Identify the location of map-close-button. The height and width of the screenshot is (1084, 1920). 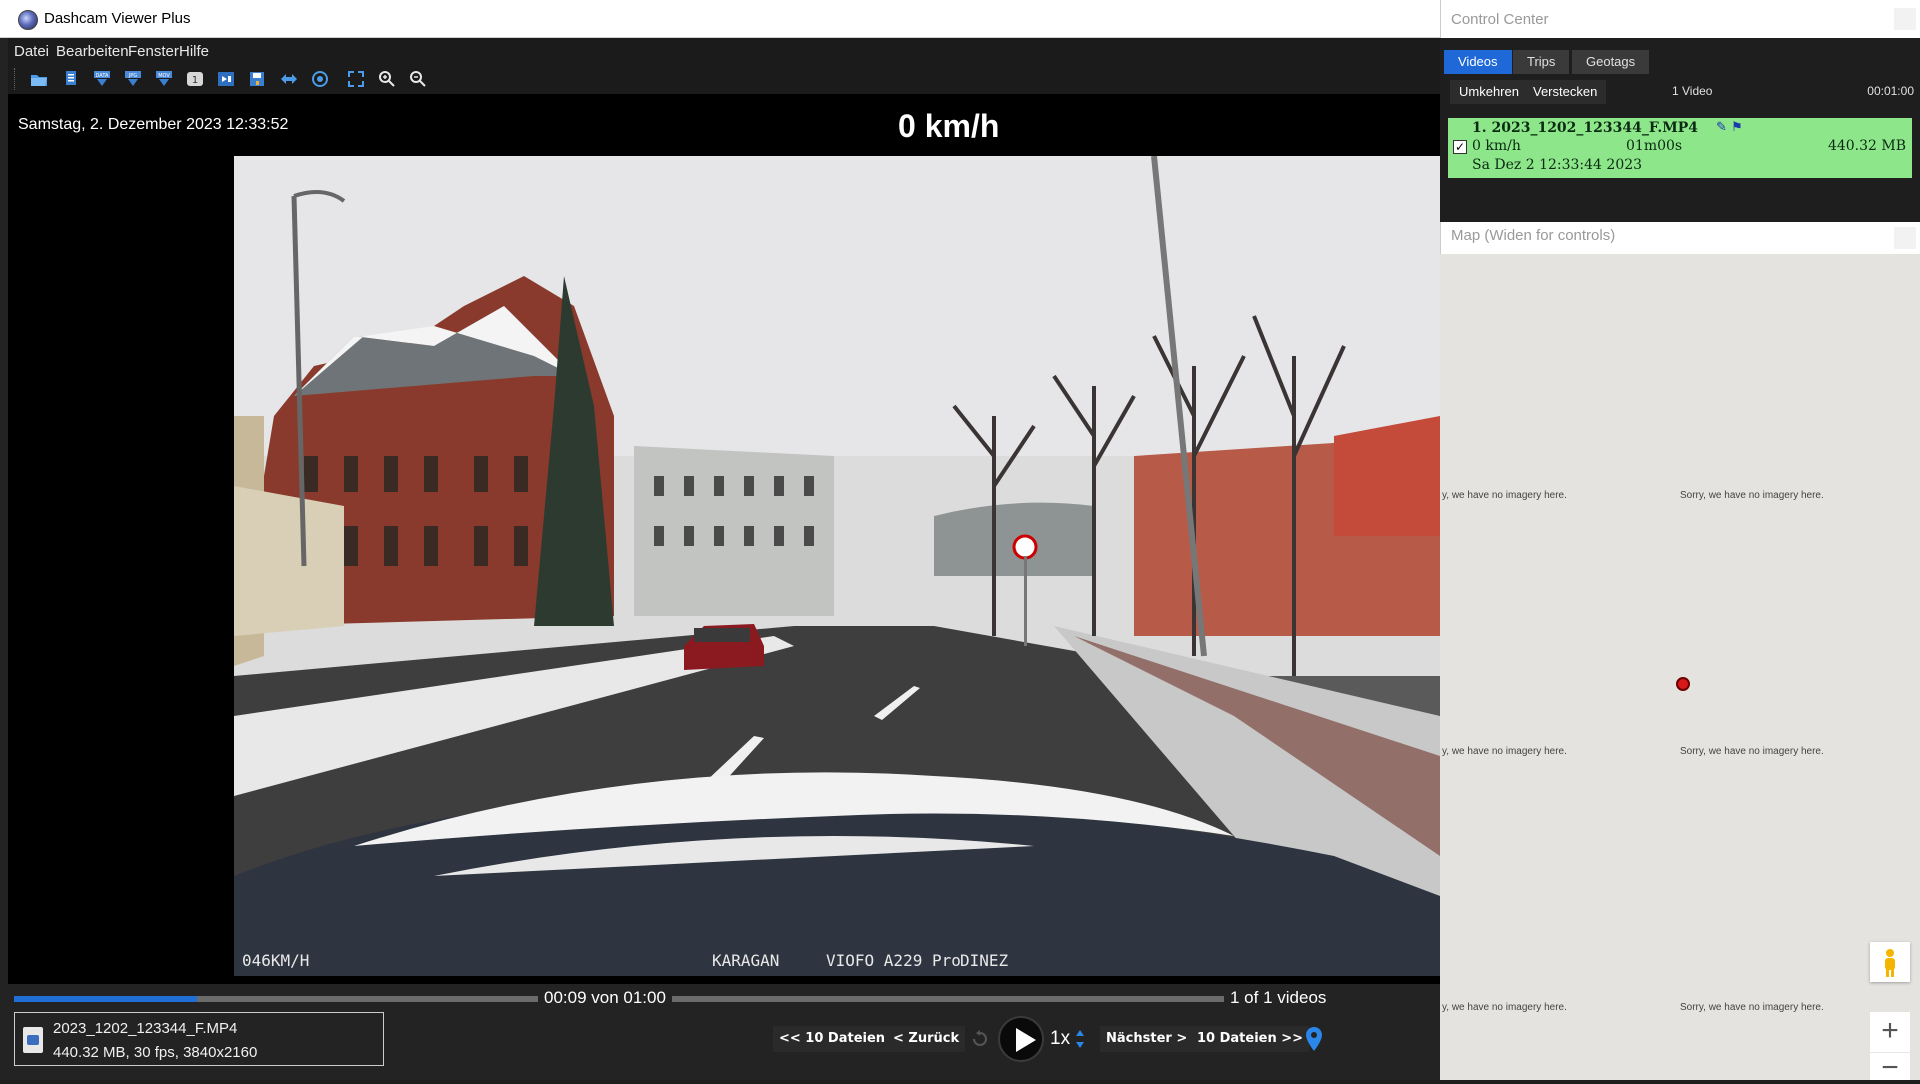
(1905, 238).